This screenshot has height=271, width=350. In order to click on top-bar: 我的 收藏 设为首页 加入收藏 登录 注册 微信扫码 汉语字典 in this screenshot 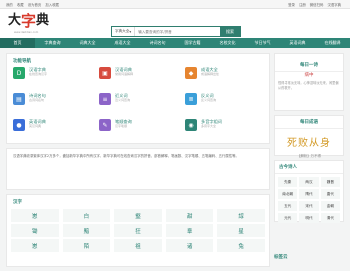, I will do `click(175, 4)`.